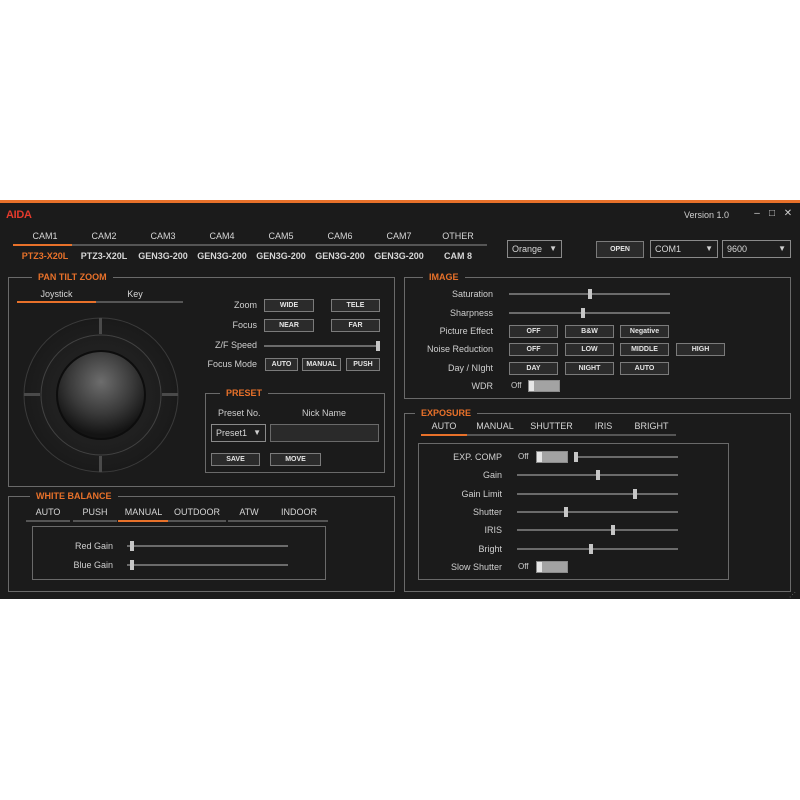  I want to click on exposure-tab-underline-shutter, so click(551, 435).